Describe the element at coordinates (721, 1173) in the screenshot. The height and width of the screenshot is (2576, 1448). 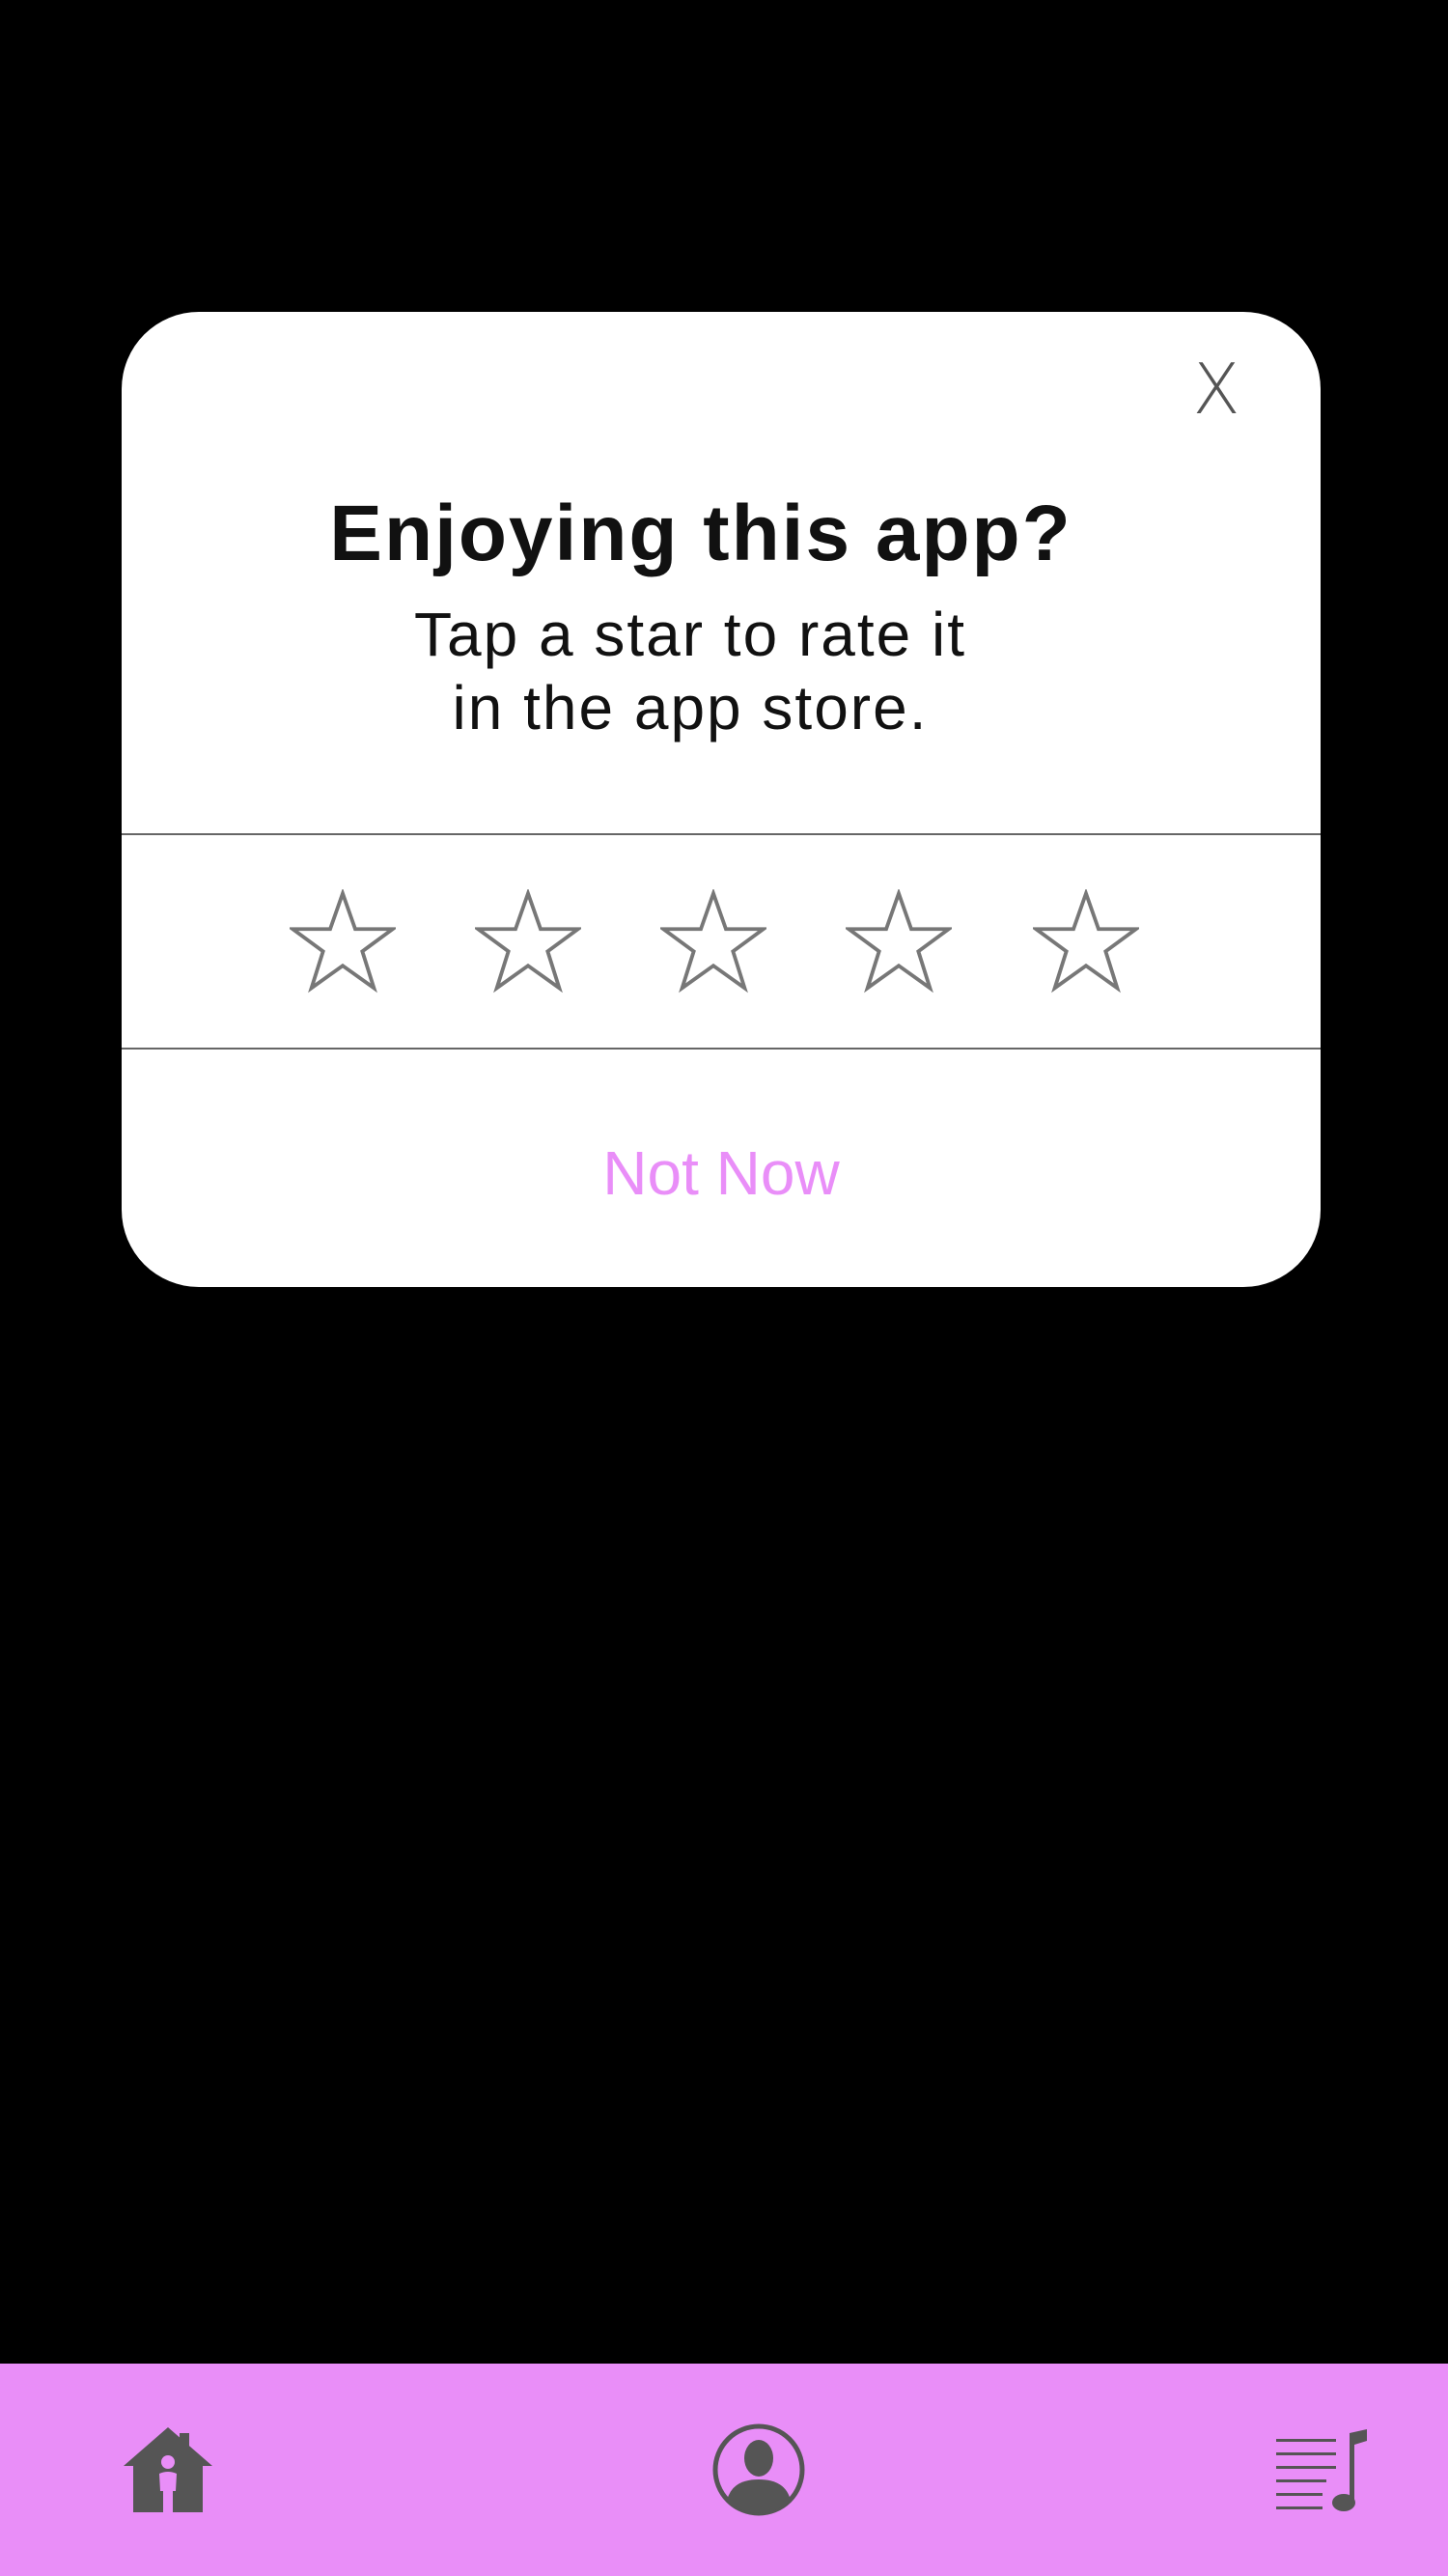
I see `not-now-button: Not Now` at that location.